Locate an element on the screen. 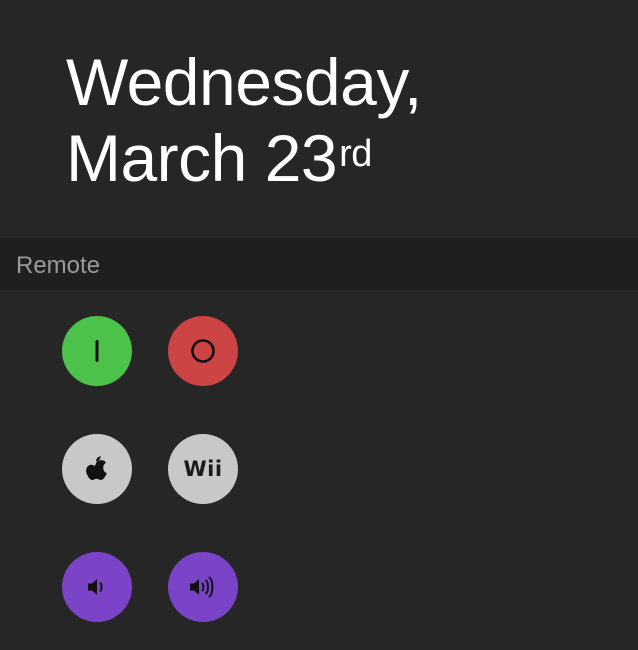 The width and height of the screenshot is (638, 650). volume-down-button is located at coordinates (97, 587).